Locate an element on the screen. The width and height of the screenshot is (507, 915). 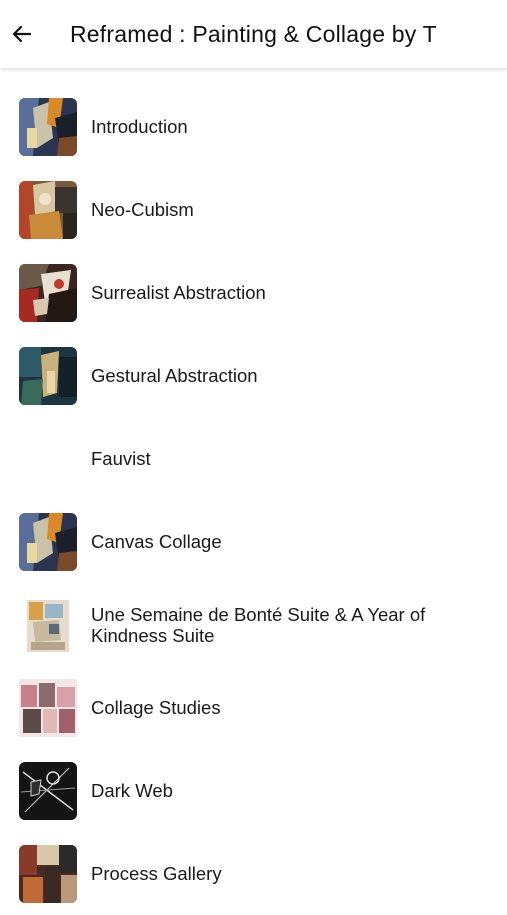
chapter-label: Fauvist is located at coordinates (121, 458).